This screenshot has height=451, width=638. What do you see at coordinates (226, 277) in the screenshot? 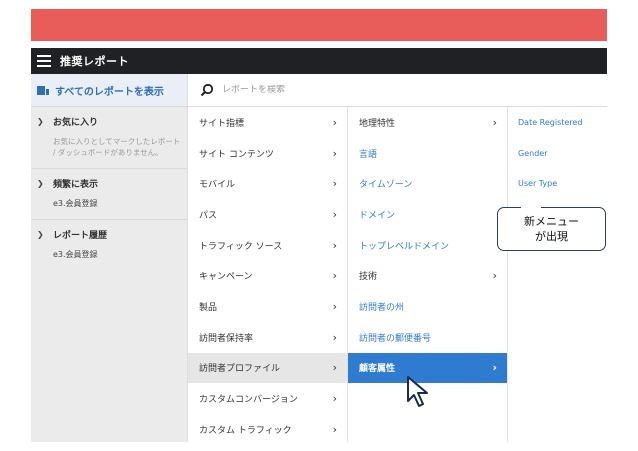
I see `menu-item-label: キャンペーン` at bounding box center [226, 277].